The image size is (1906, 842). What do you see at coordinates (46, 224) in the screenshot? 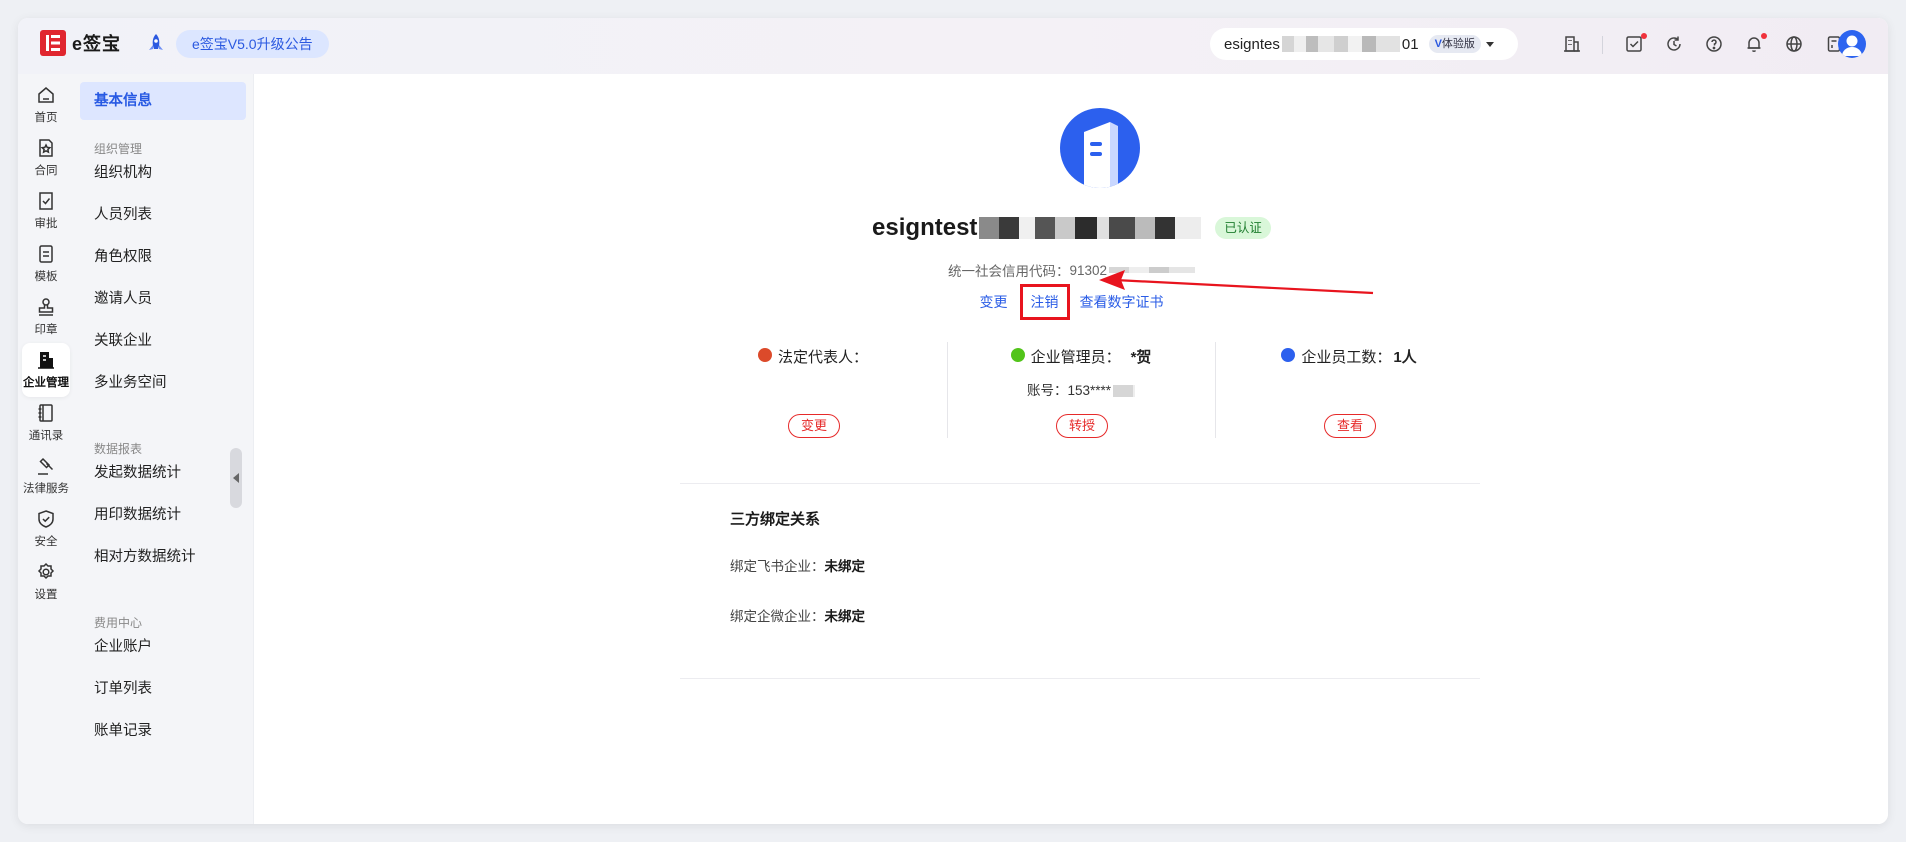
I see `rail-label: 审批` at bounding box center [46, 224].